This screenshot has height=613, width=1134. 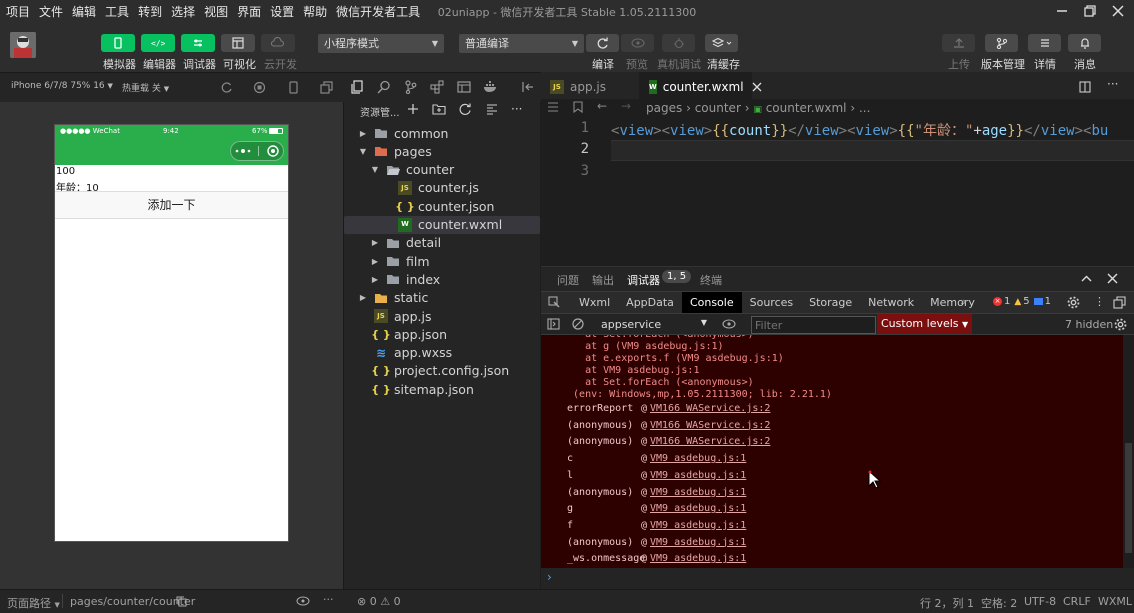 I want to click on tree-item: ▶ film, so click(x=442, y=261).